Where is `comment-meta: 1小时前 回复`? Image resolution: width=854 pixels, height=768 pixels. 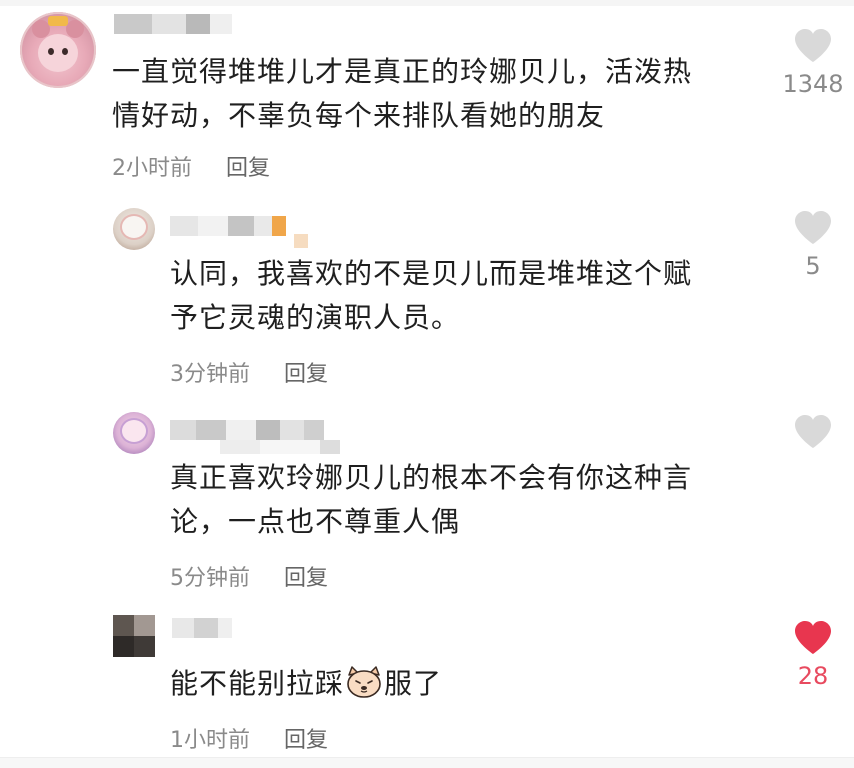 comment-meta: 1小时前 回复 is located at coordinates (249, 738).